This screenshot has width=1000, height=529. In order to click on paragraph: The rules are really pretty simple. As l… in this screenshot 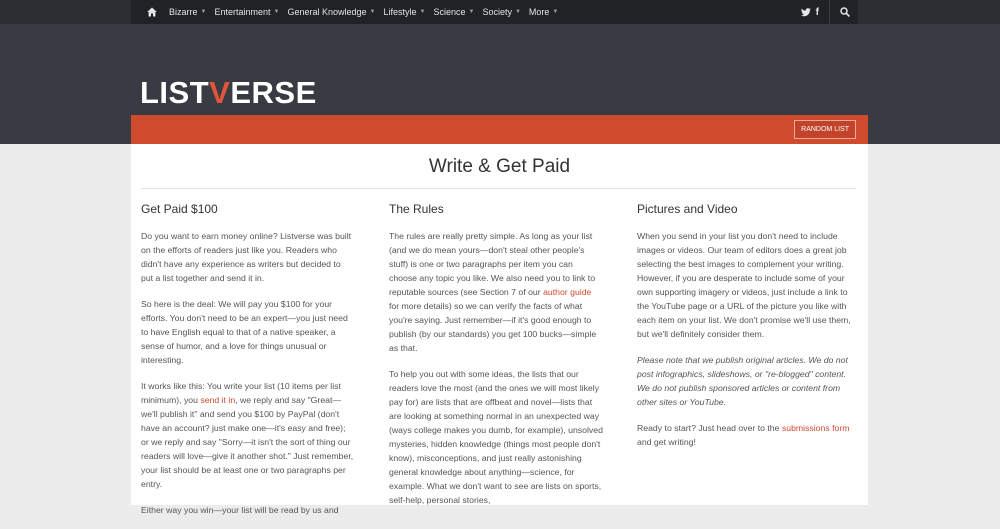, I will do `click(496, 292)`.